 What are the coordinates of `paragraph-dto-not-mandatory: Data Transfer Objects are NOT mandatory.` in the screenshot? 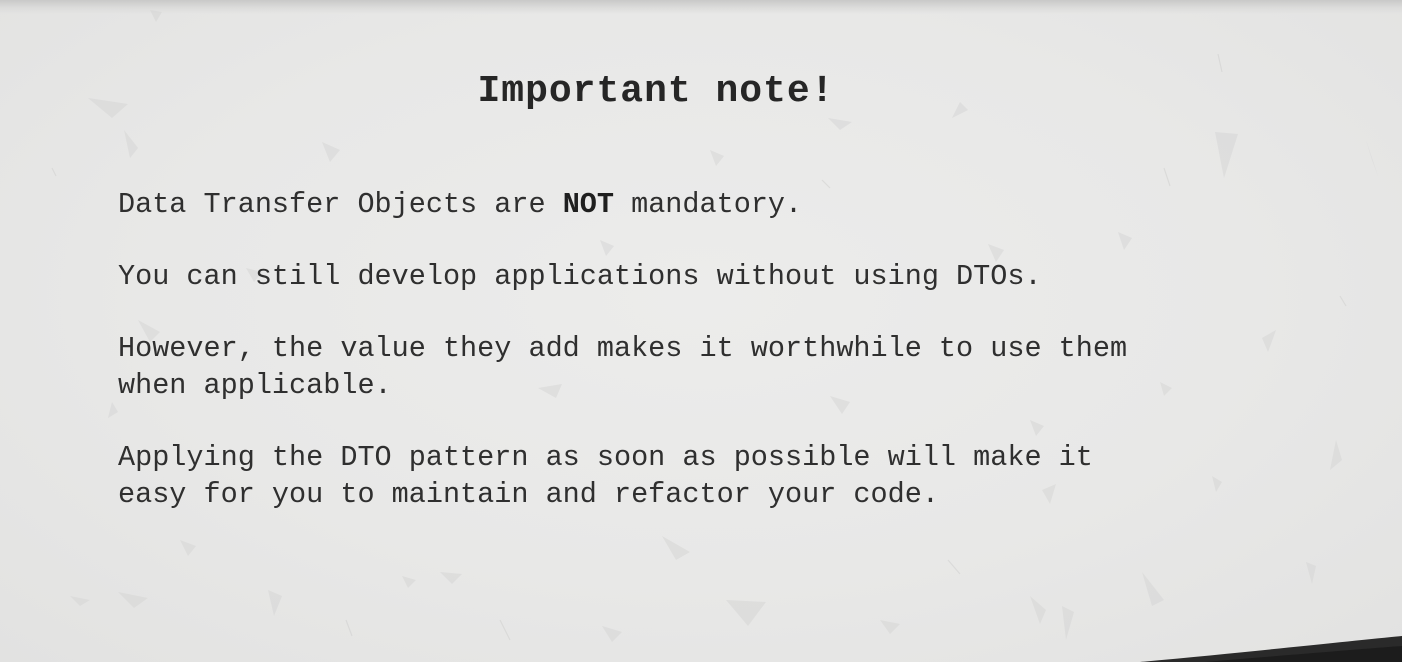 It's located at (673, 204).